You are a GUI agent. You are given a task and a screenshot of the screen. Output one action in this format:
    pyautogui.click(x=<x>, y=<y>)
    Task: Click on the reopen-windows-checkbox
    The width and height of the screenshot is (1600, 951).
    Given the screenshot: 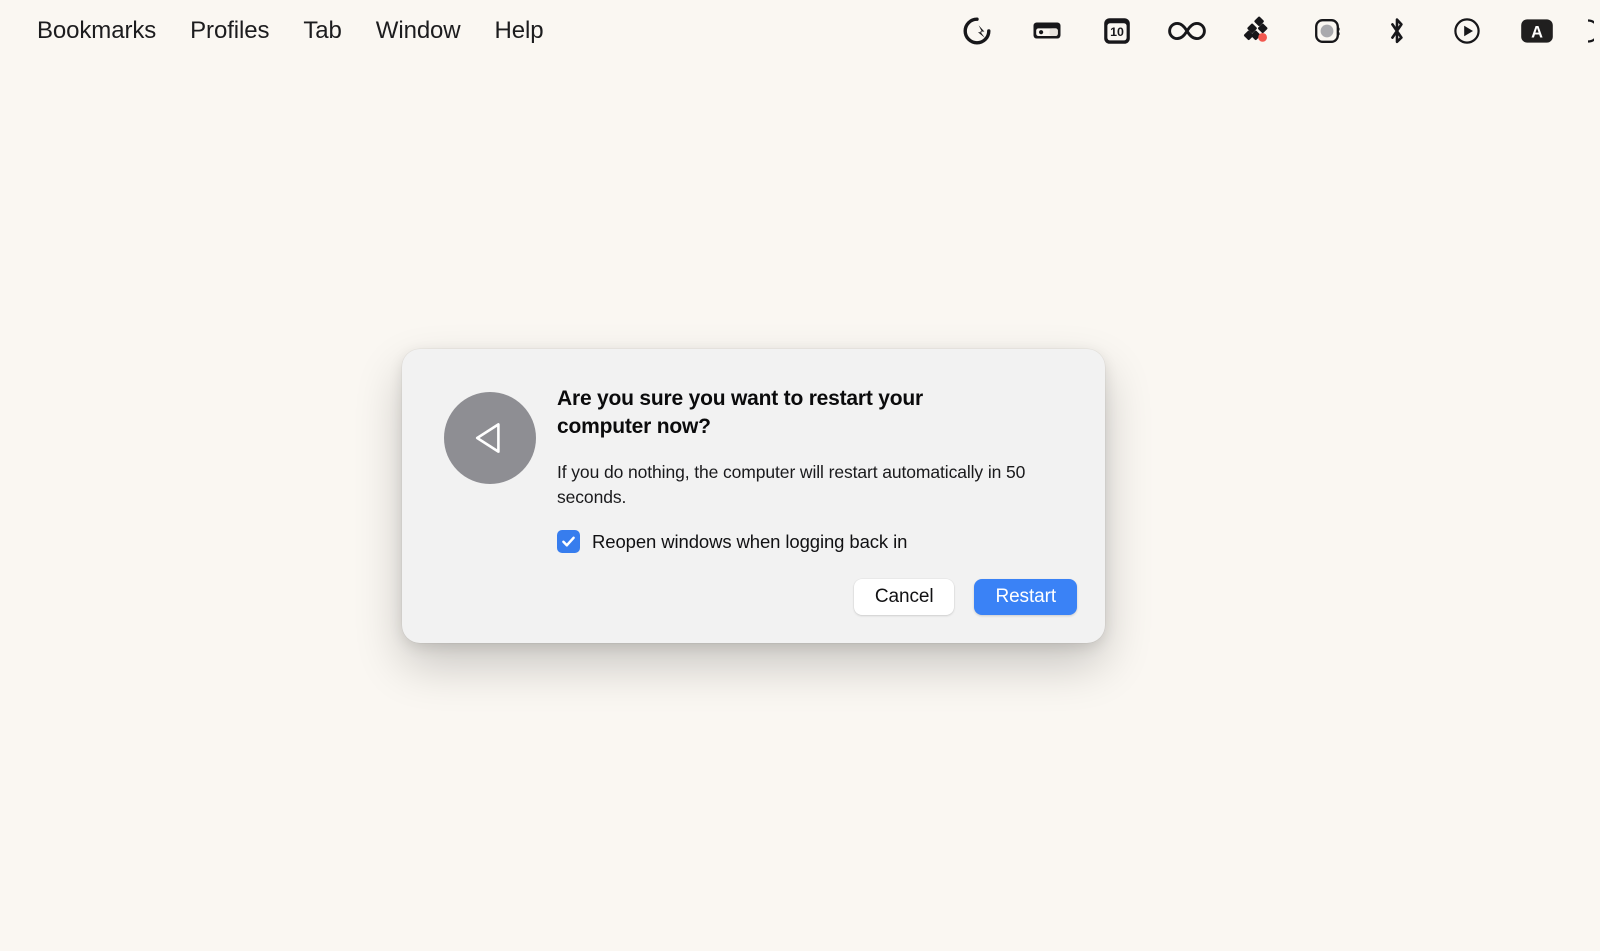 What is the action you would take?
    pyautogui.click(x=568, y=542)
    